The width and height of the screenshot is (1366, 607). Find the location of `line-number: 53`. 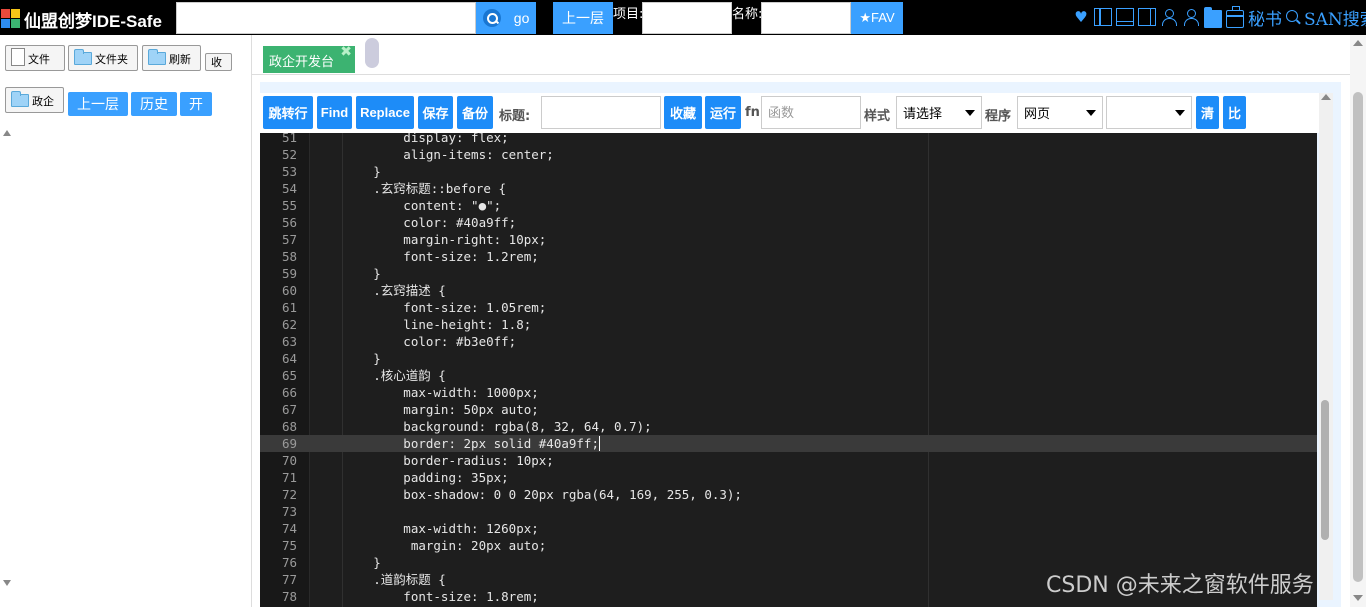

line-number: 53 is located at coordinates (289, 171).